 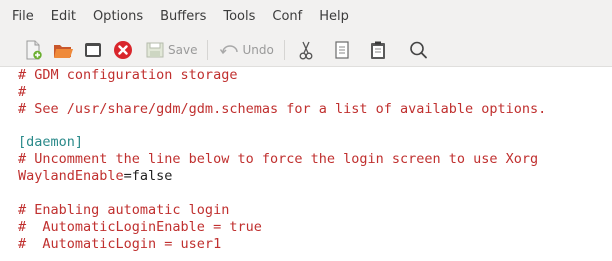 I want to click on undo-label: Undo, so click(x=258, y=49).